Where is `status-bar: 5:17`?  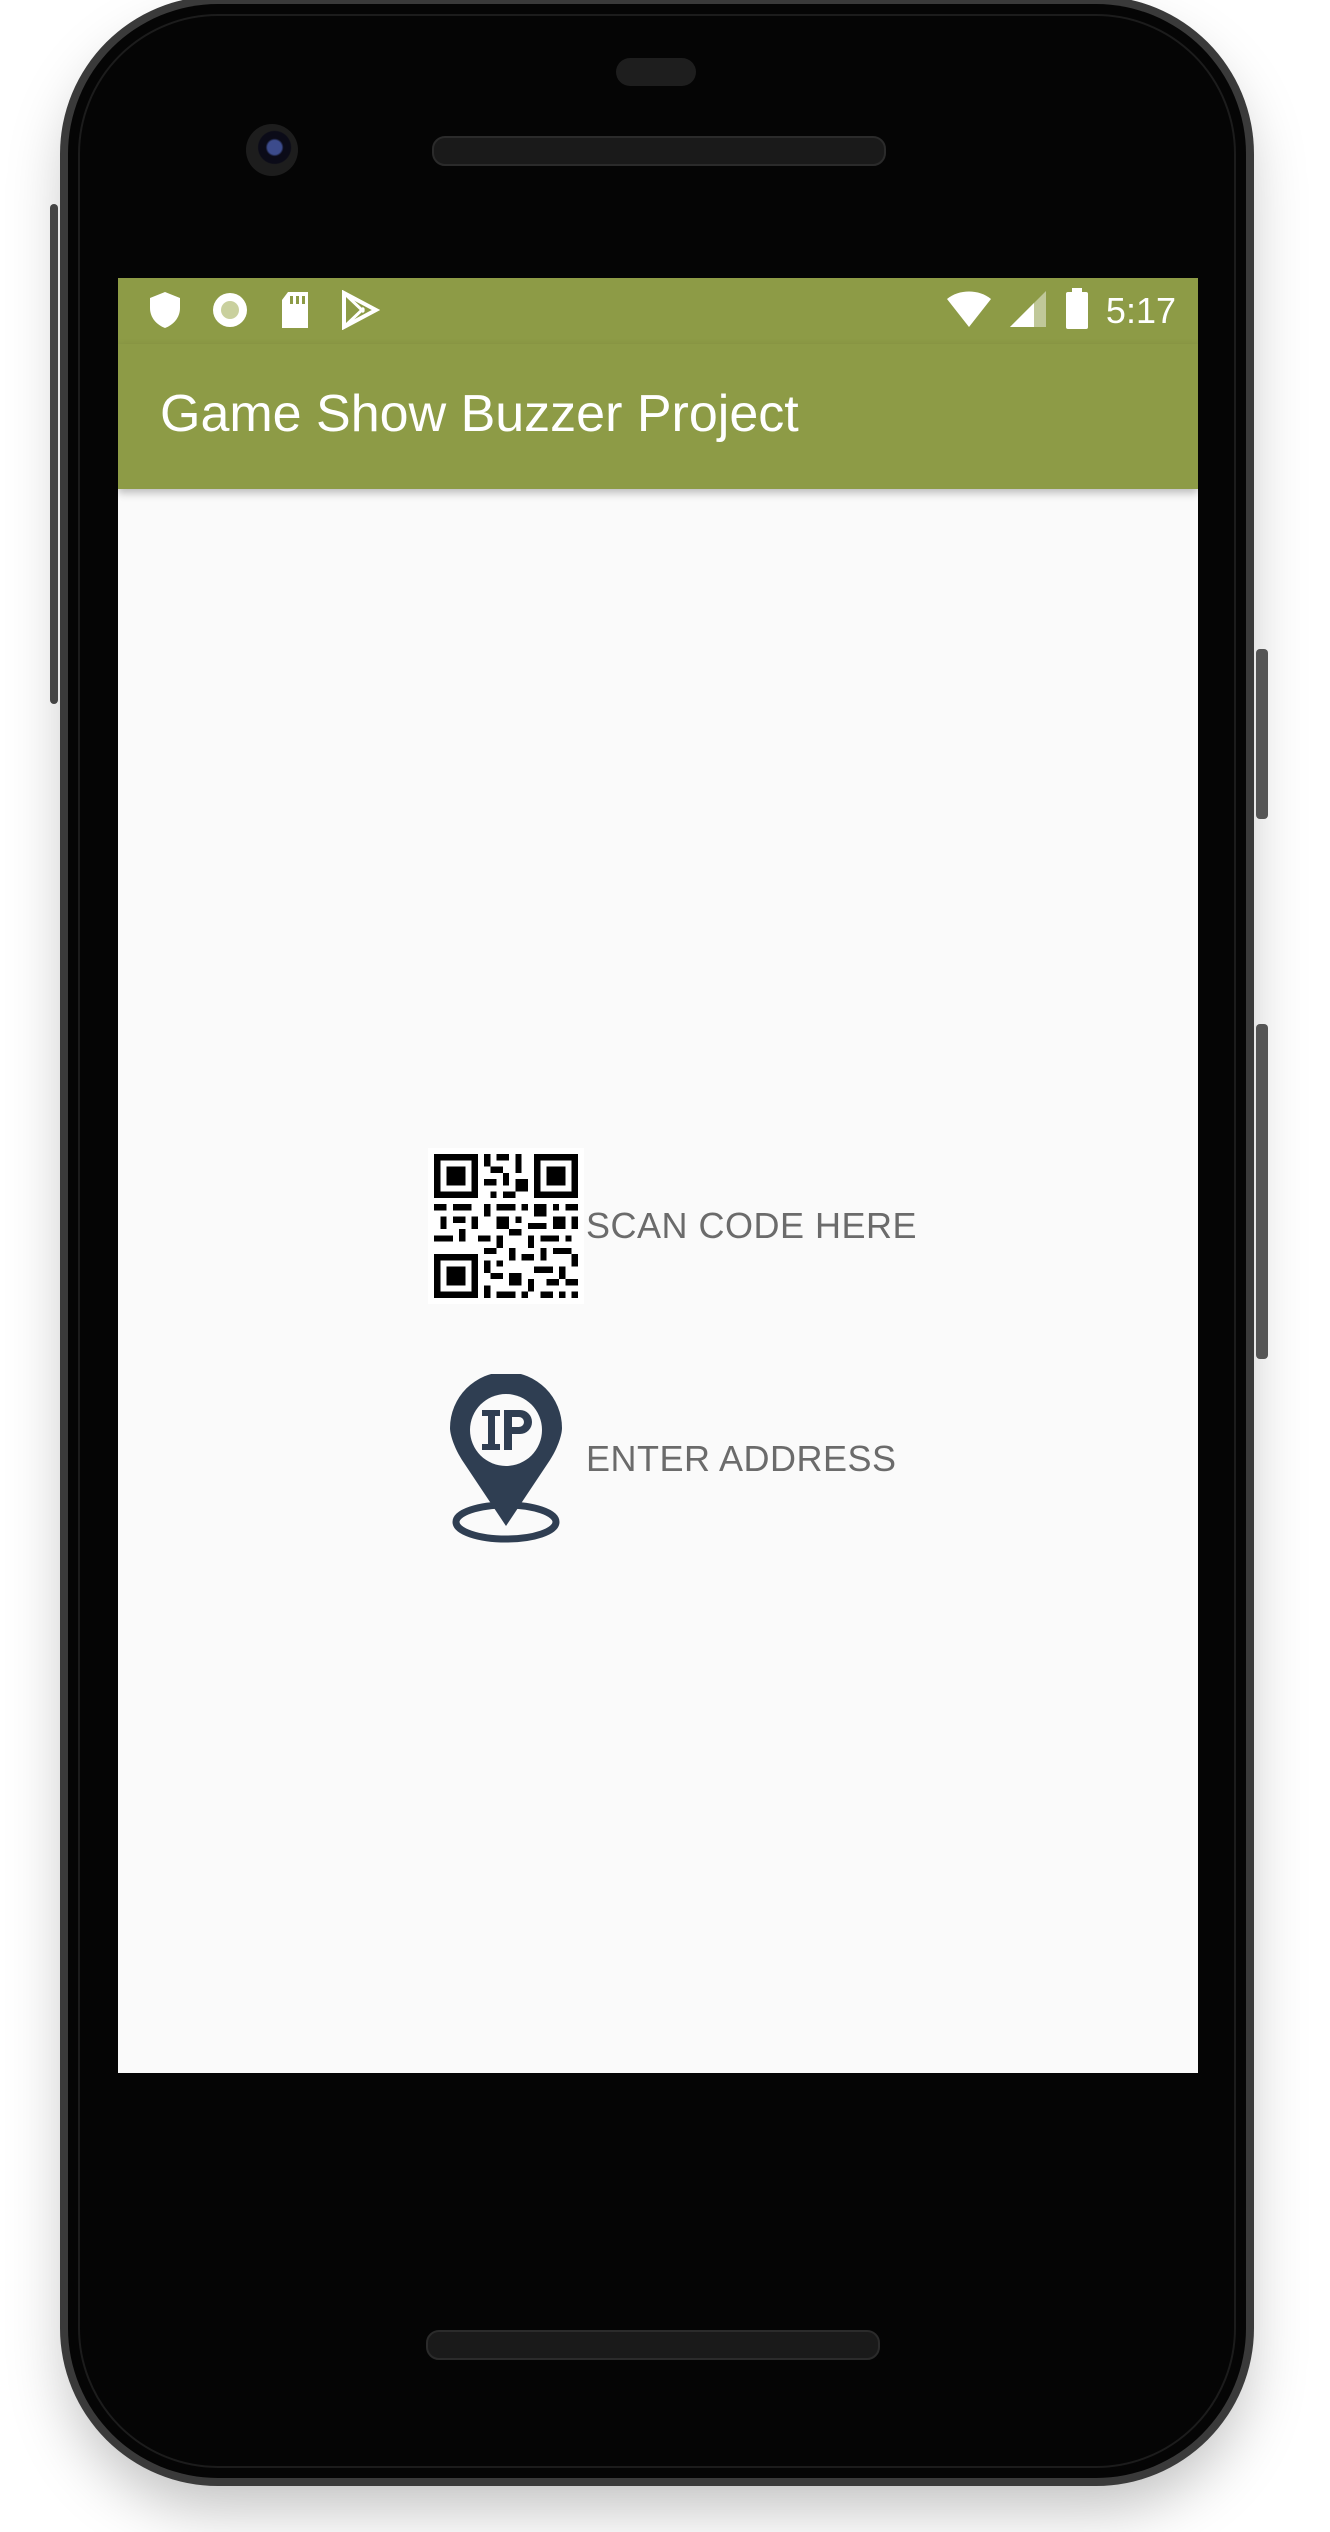 status-bar: 5:17 is located at coordinates (658, 311).